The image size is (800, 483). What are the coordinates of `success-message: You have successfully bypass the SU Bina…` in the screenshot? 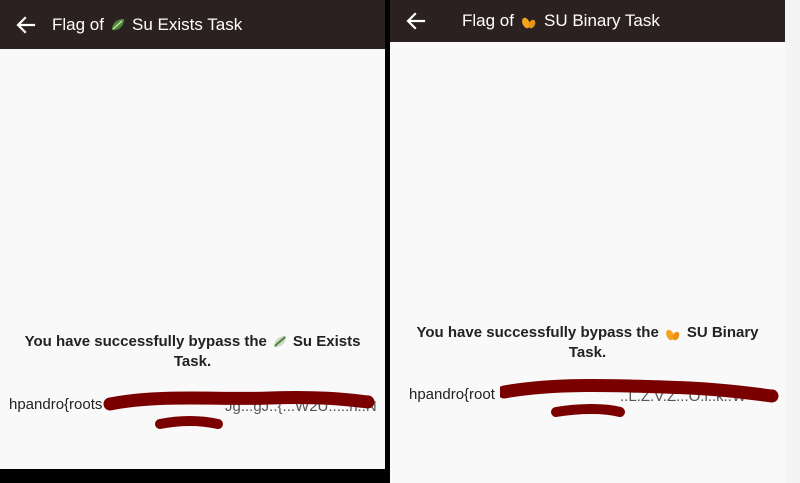 It's located at (587, 343).